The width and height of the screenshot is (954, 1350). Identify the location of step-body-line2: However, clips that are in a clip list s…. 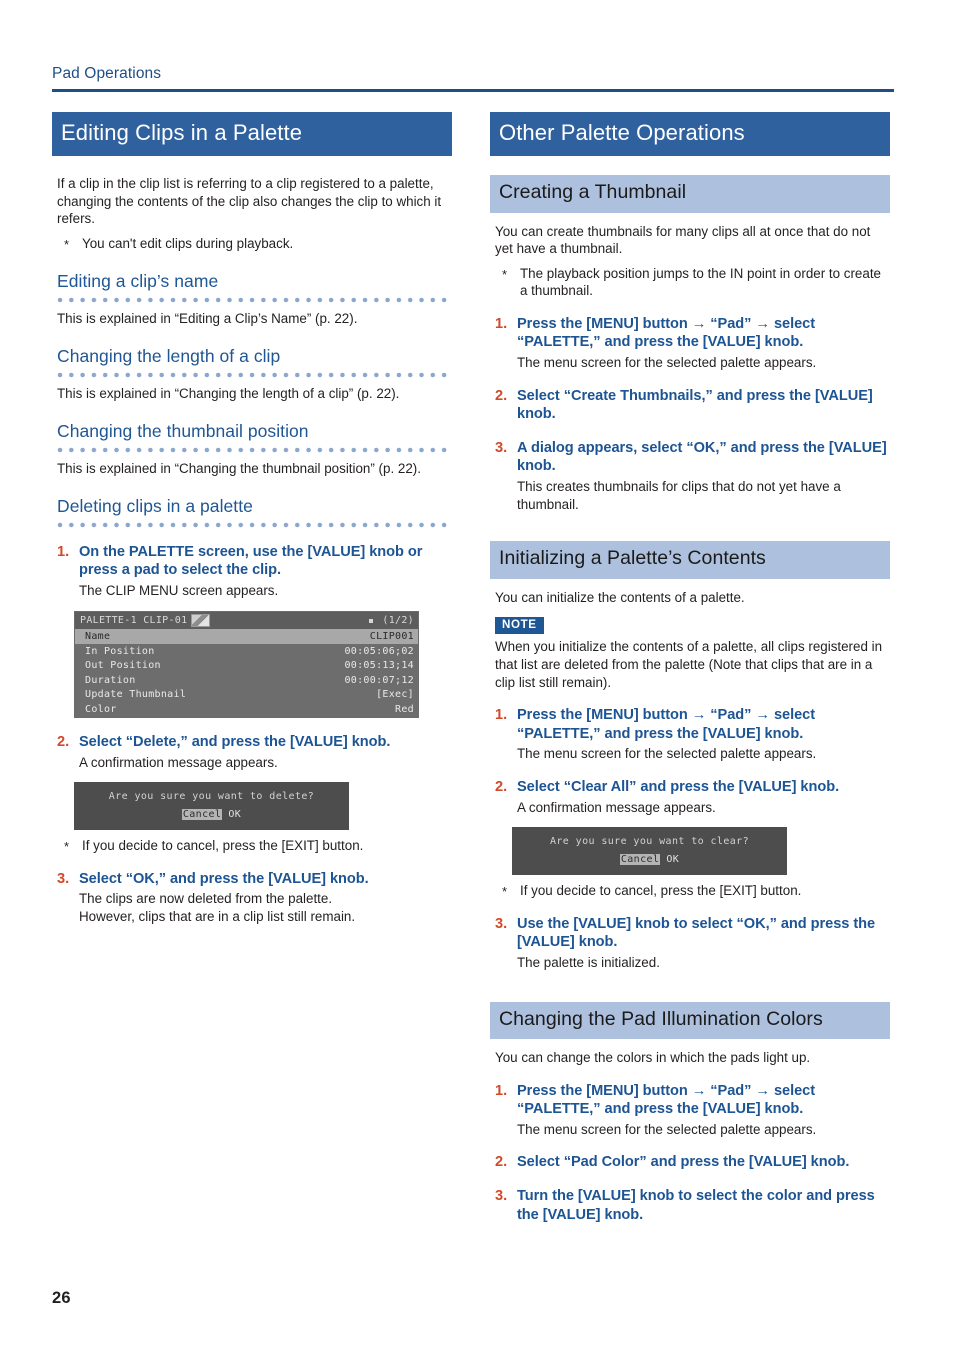
(217, 916).